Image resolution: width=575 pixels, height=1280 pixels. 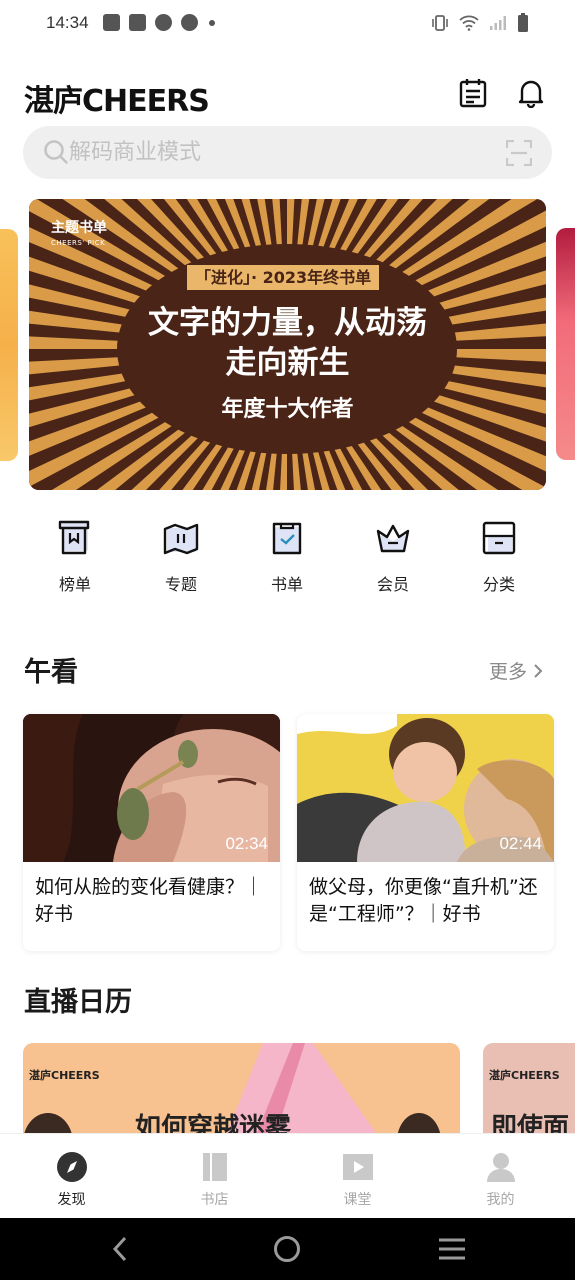 What do you see at coordinates (287, 95) in the screenshot?
I see `app-header: 湛庐CHEERS` at bounding box center [287, 95].